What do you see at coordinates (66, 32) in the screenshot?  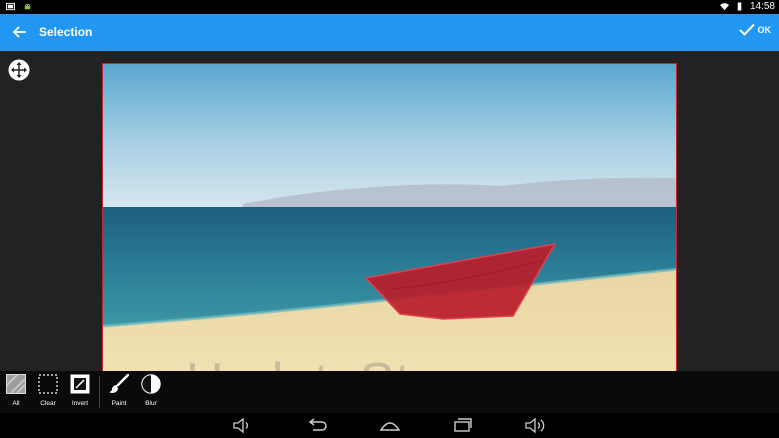 I see `page-title: Selection` at bounding box center [66, 32].